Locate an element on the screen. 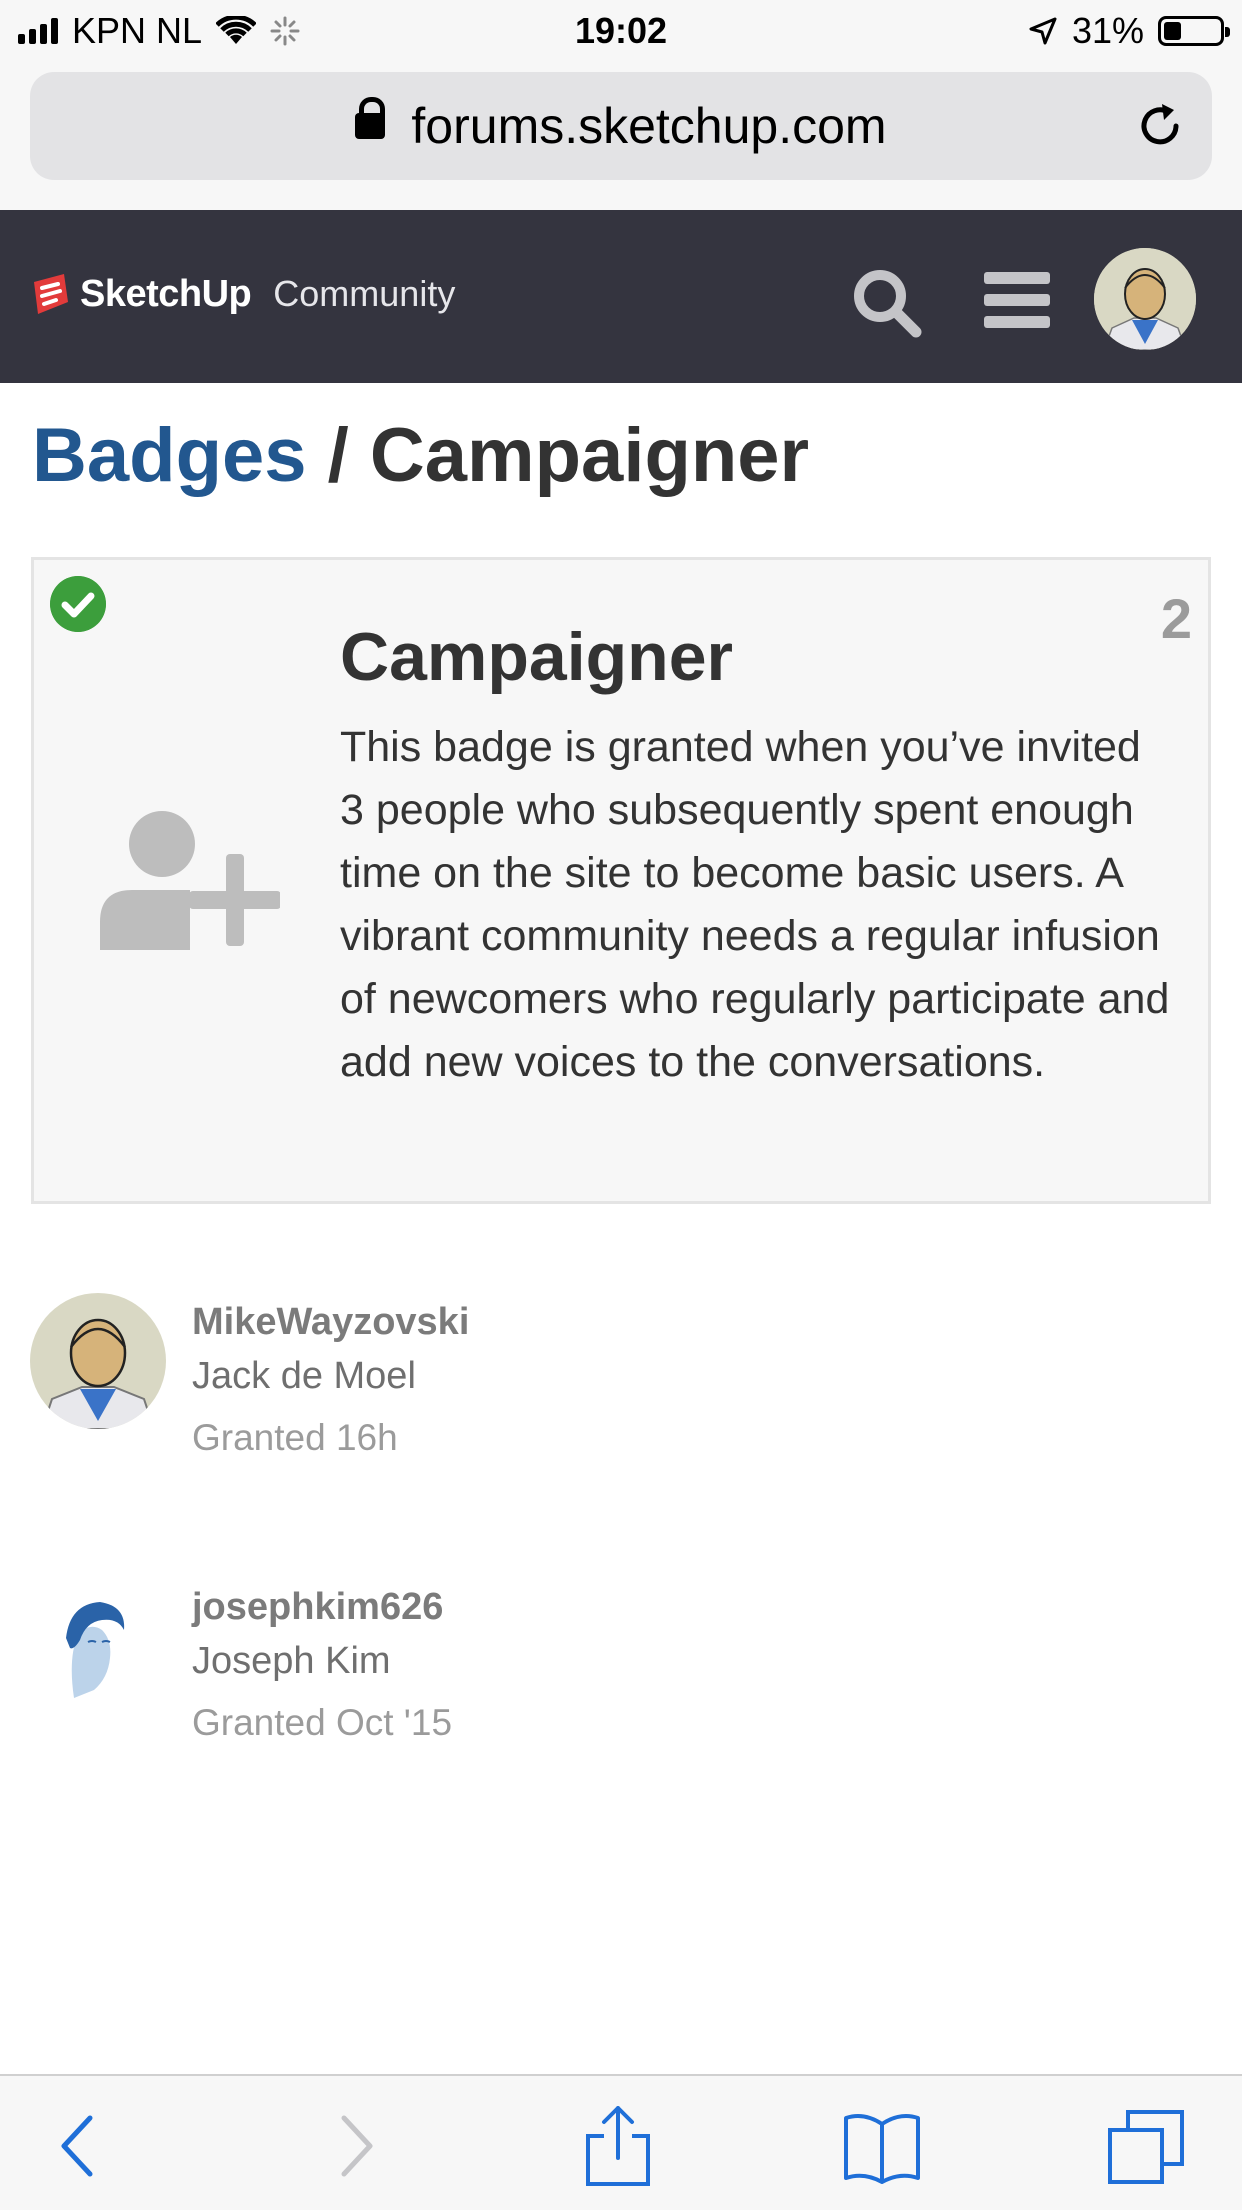  reload-icon is located at coordinates (1160, 126).